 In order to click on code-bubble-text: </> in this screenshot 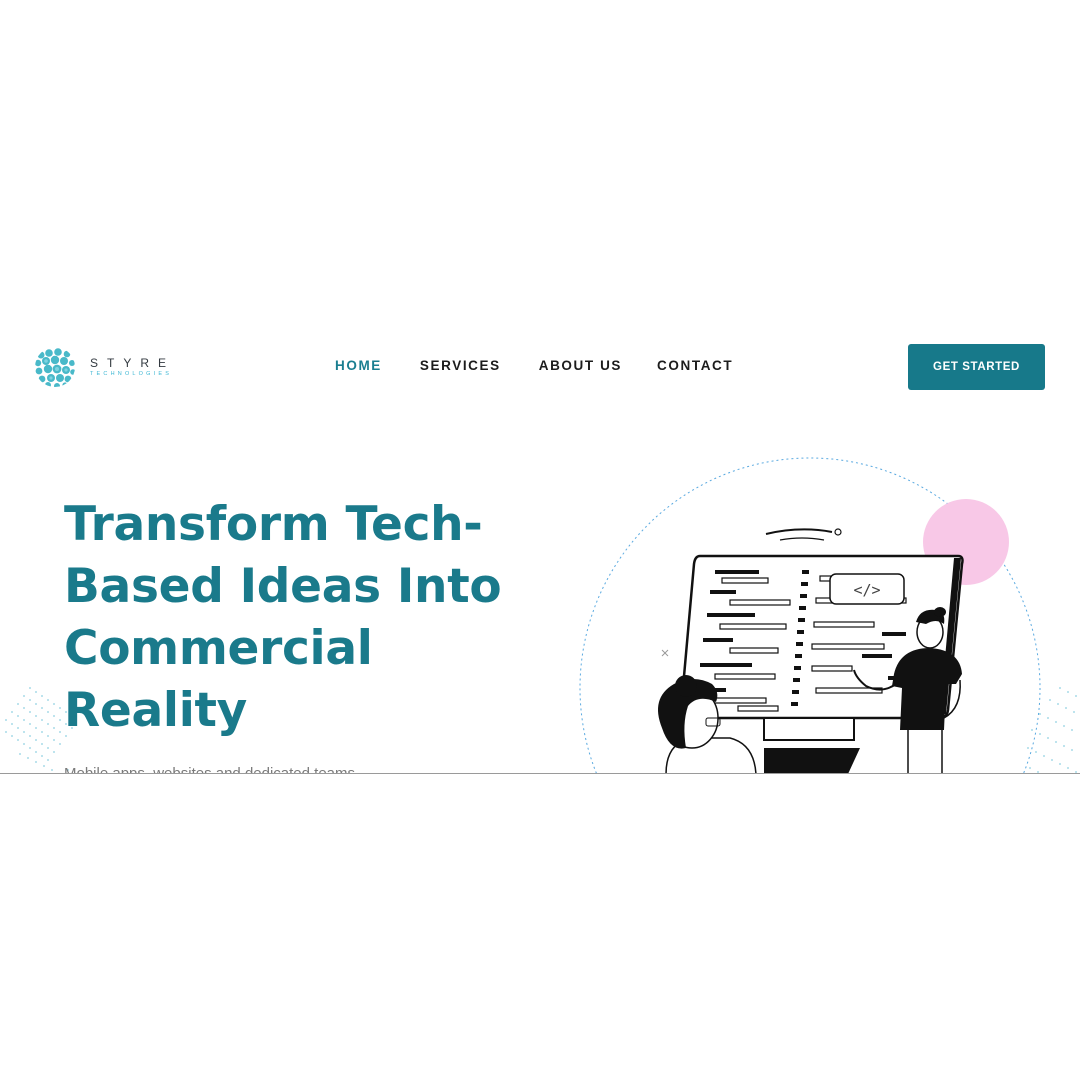, I will do `click(866, 590)`.